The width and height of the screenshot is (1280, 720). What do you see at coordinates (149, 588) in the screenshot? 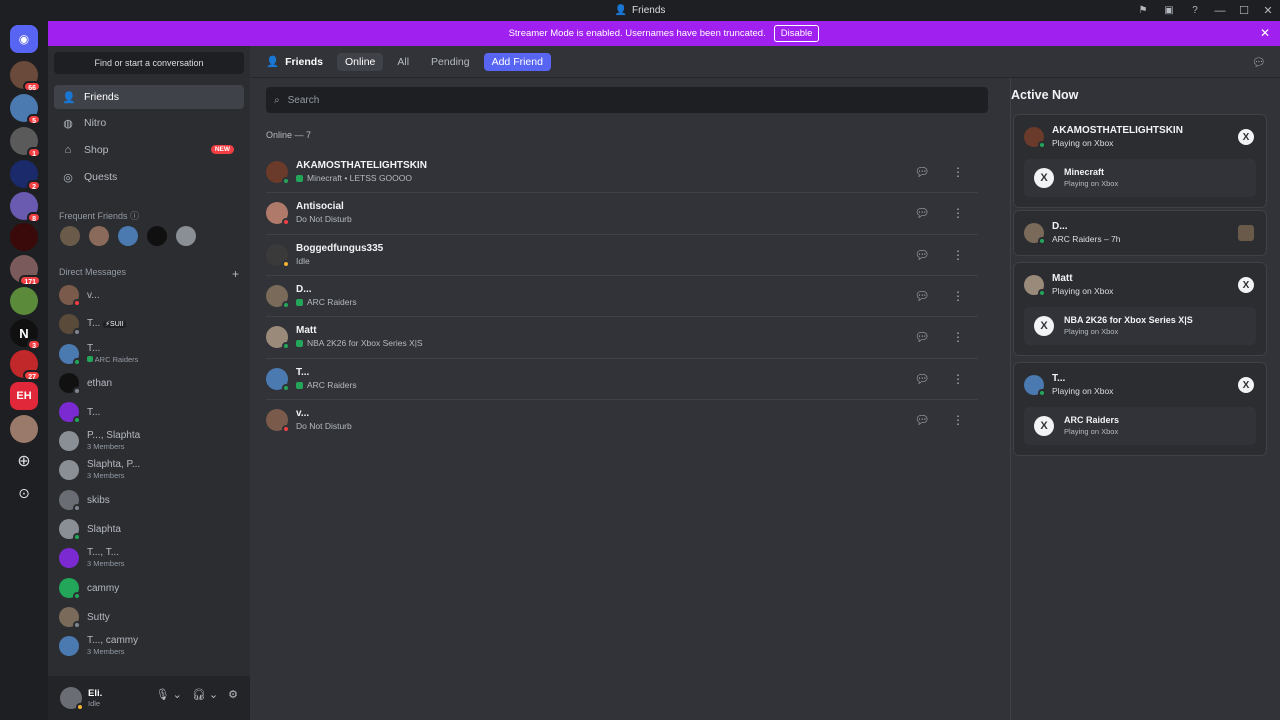
I see `dm-item: cammy` at bounding box center [149, 588].